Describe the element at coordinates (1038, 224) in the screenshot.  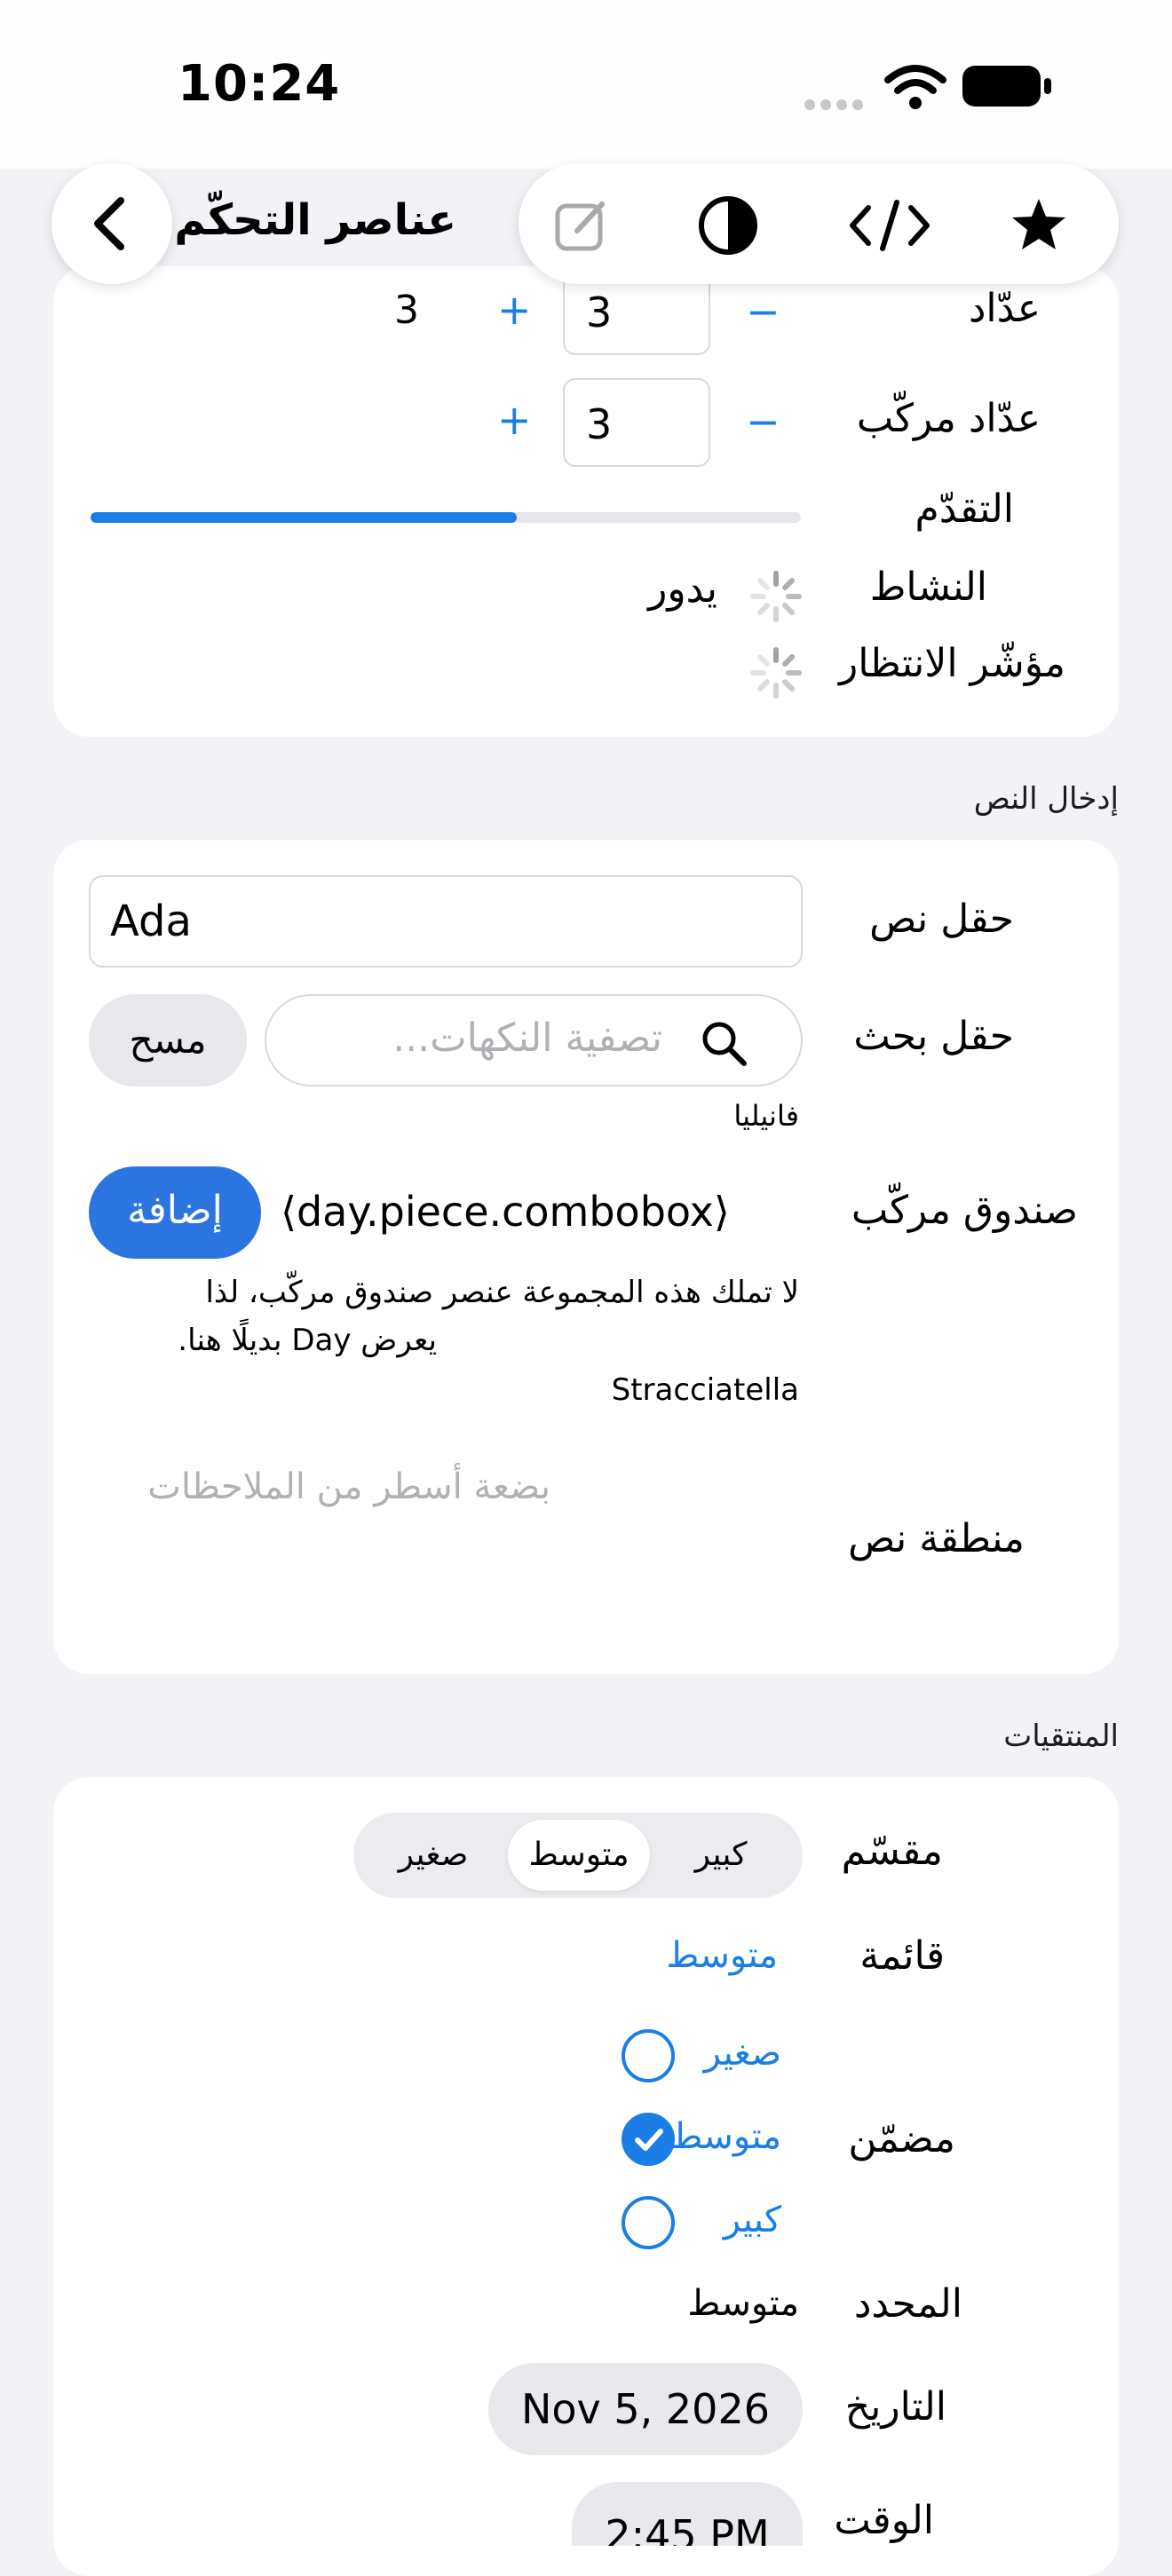
I see `star-icon` at that location.